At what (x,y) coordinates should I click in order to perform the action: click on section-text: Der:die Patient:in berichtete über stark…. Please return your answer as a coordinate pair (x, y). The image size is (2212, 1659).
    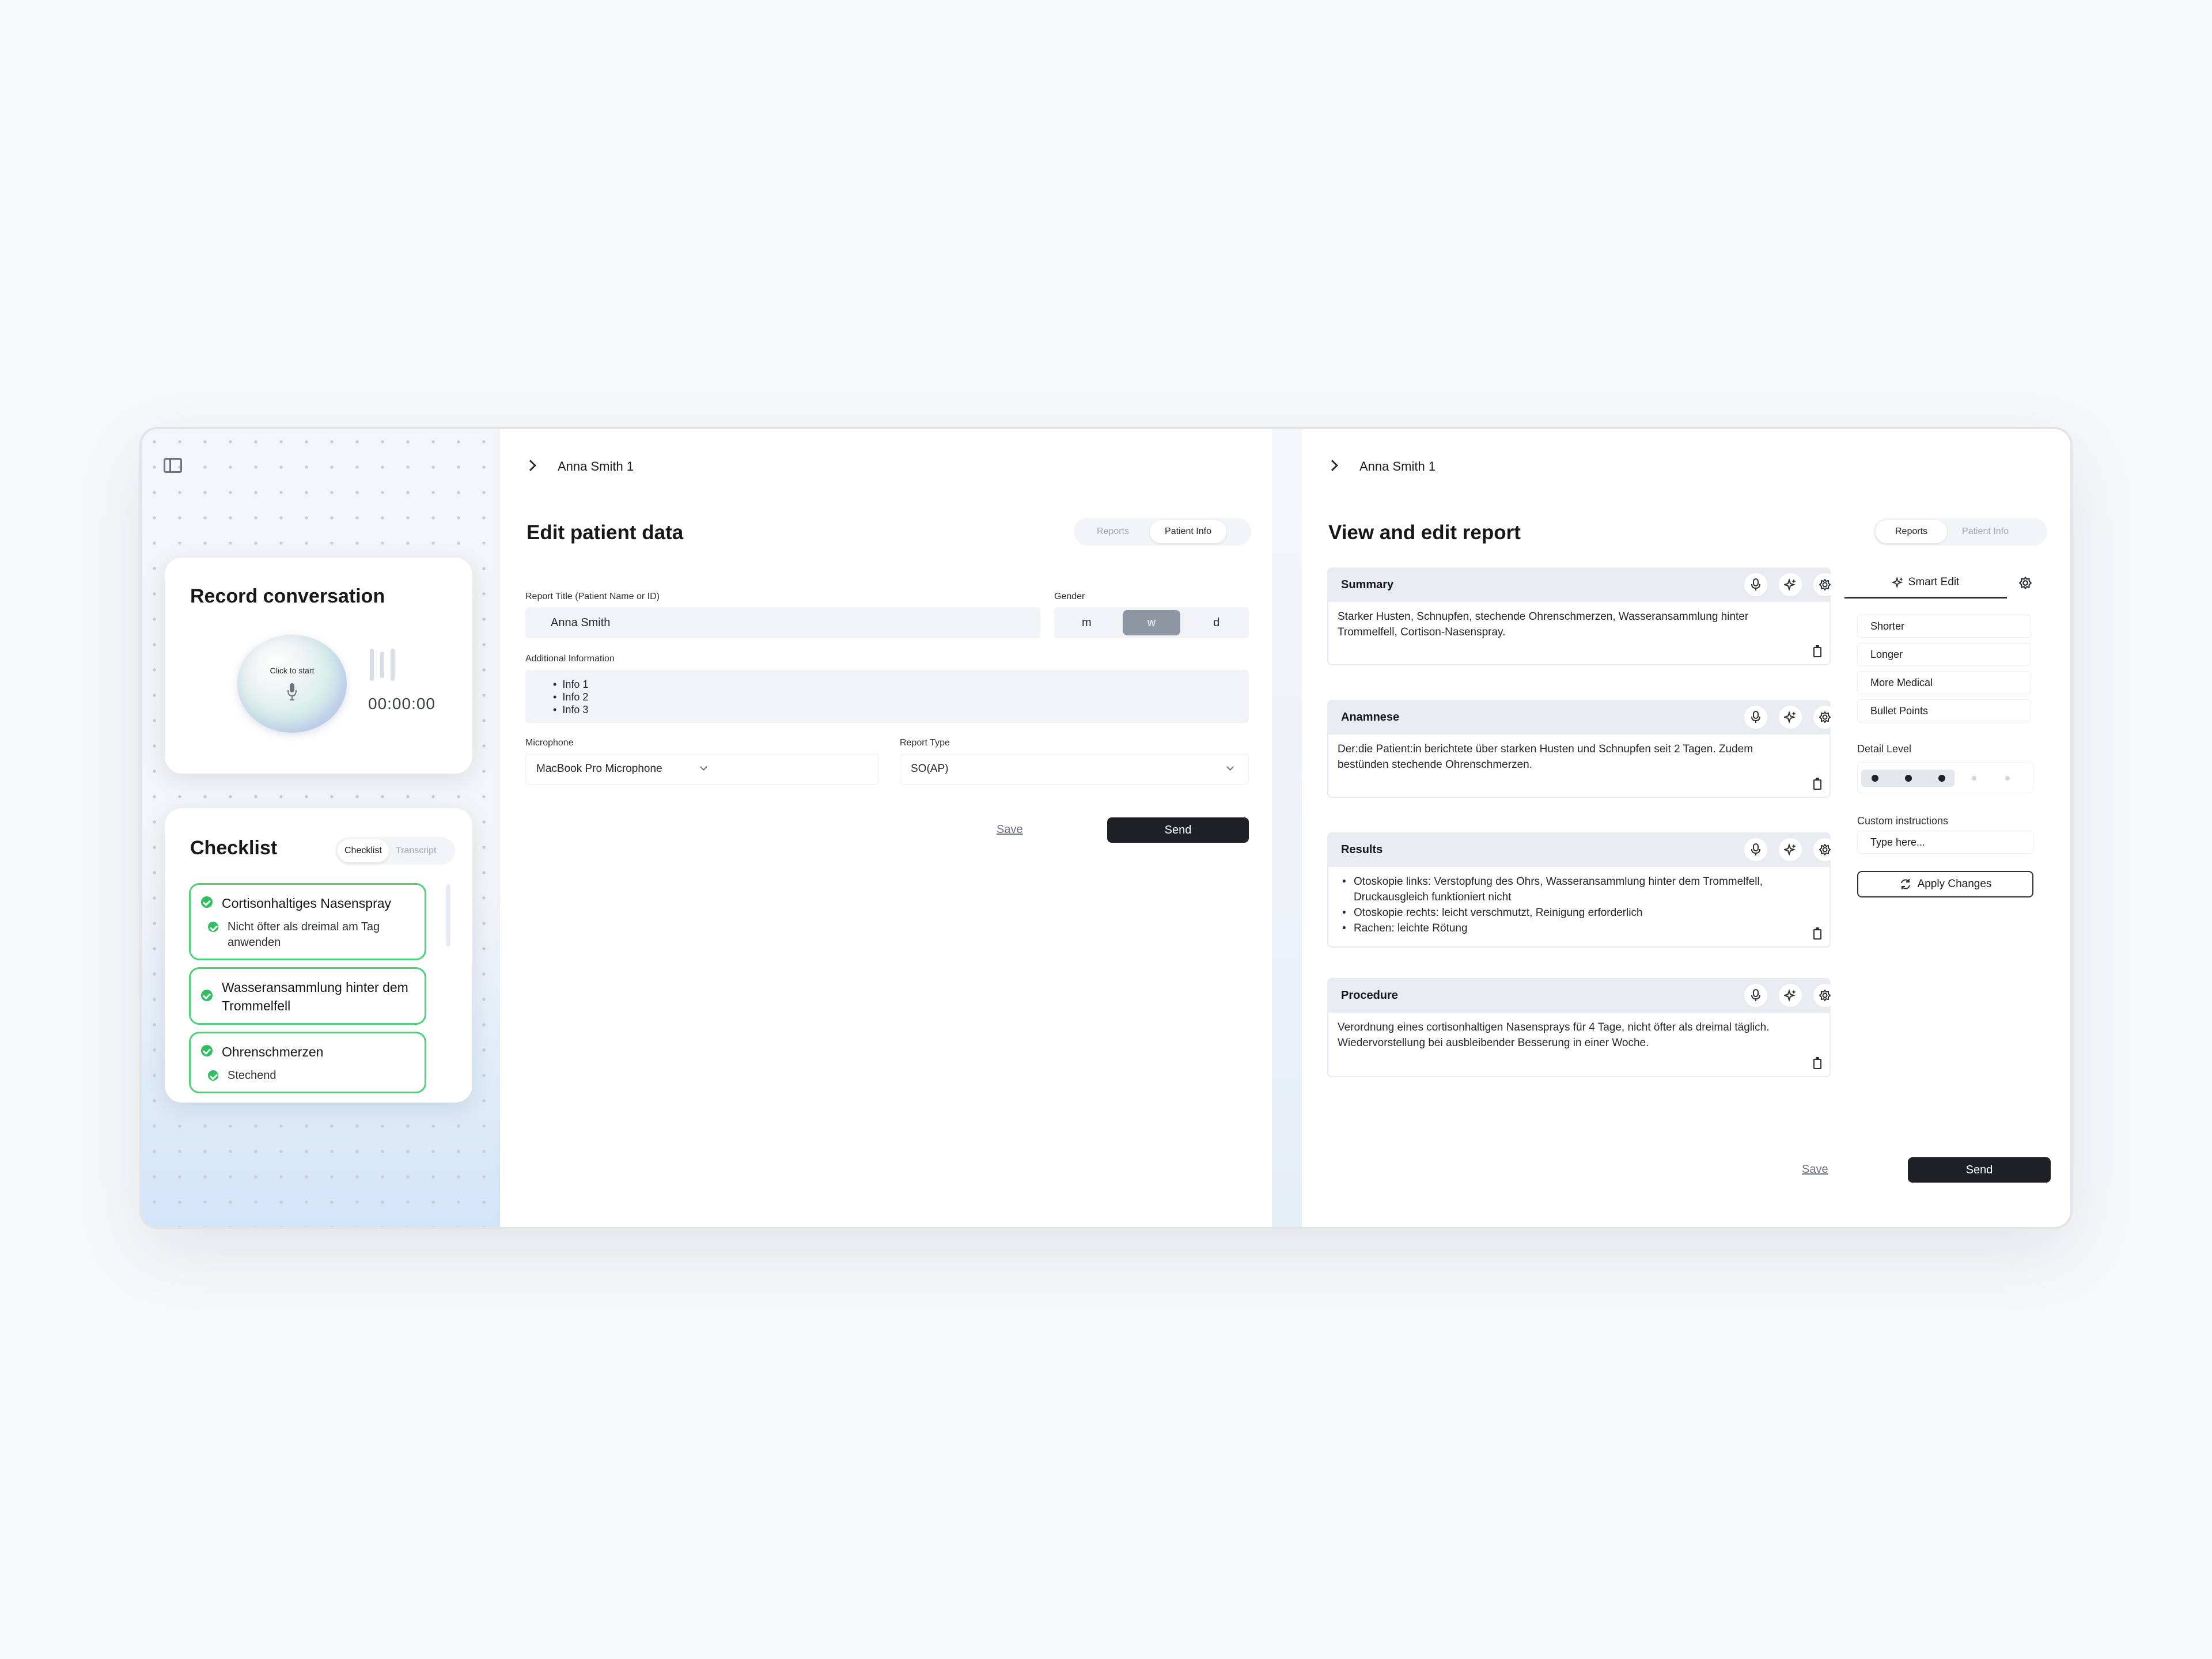
    Looking at the image, I should click on (1545, 757).